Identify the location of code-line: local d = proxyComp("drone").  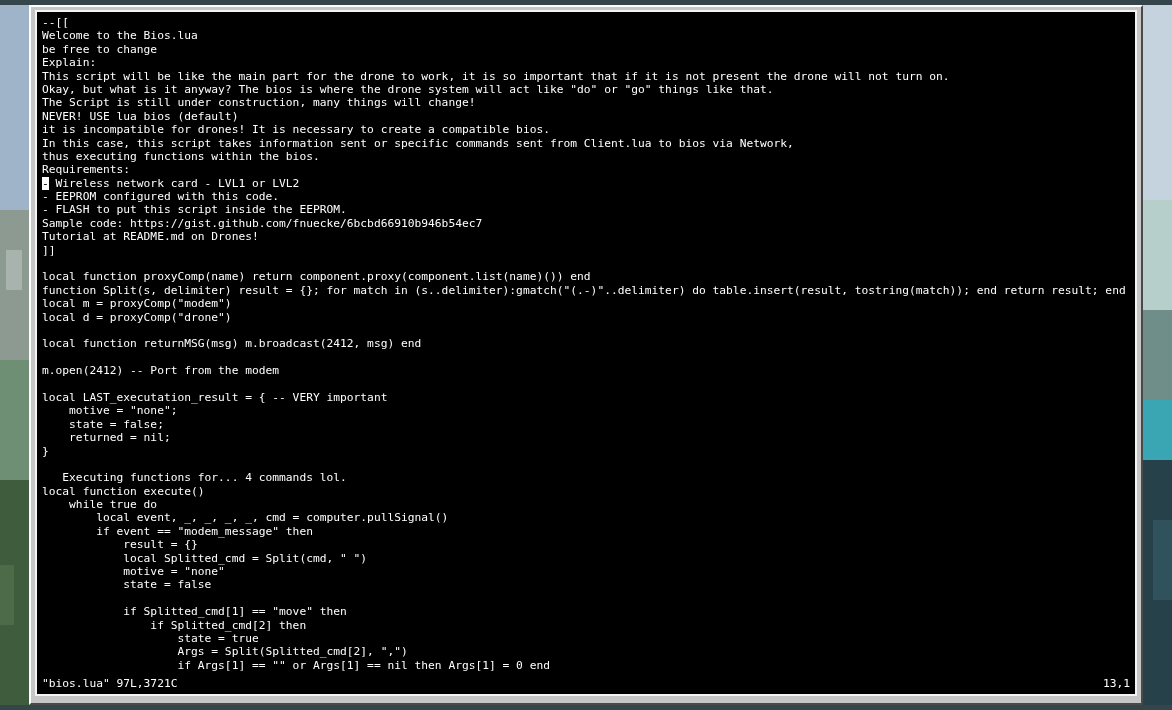
(137, 317).